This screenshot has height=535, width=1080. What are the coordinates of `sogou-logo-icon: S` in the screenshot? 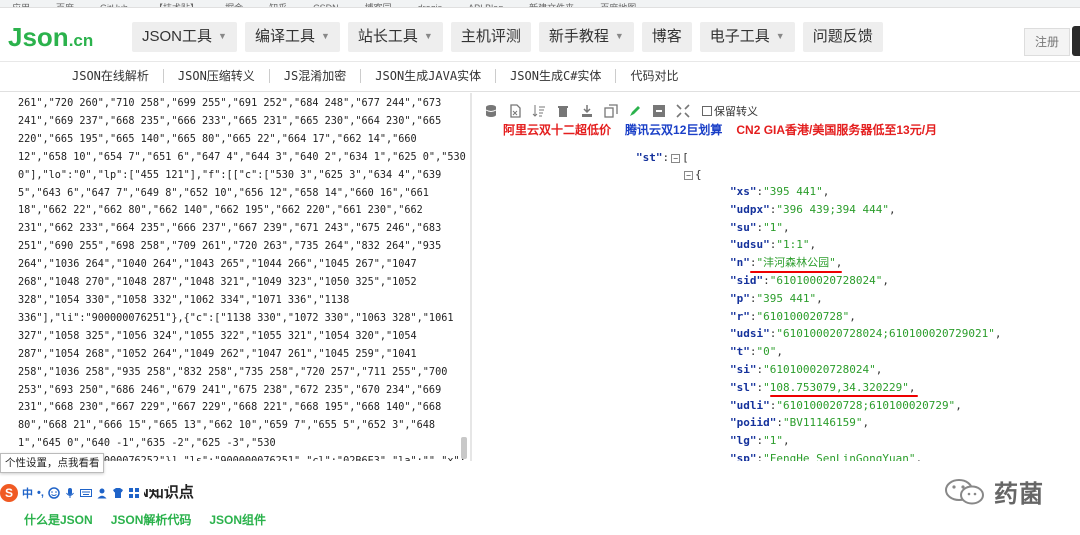 It's located at (9, 493).